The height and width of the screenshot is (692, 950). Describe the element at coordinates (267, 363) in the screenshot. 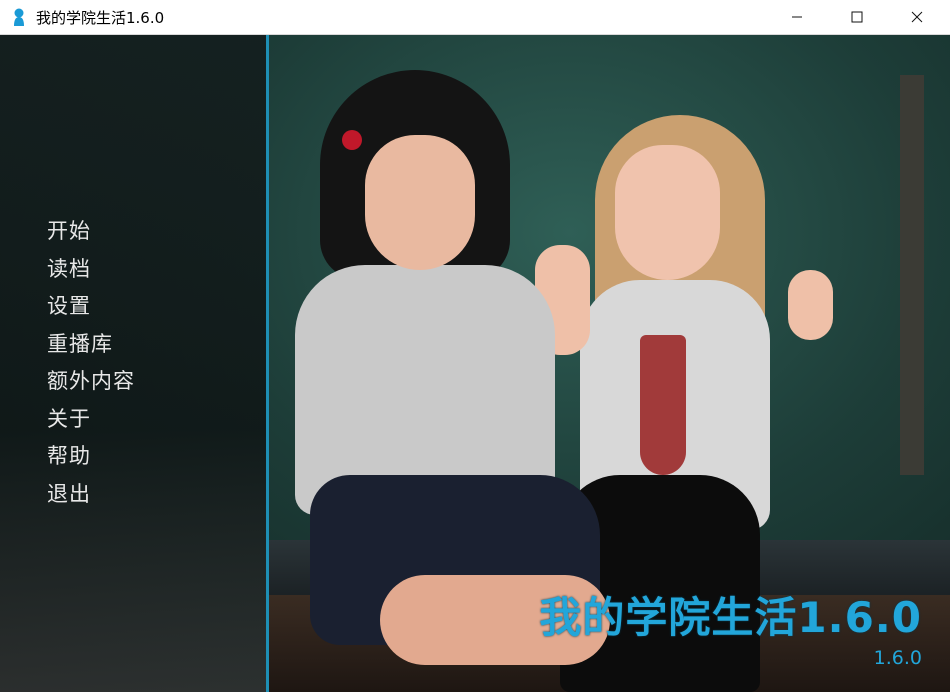

I see `menu-panel-divider` at that location.